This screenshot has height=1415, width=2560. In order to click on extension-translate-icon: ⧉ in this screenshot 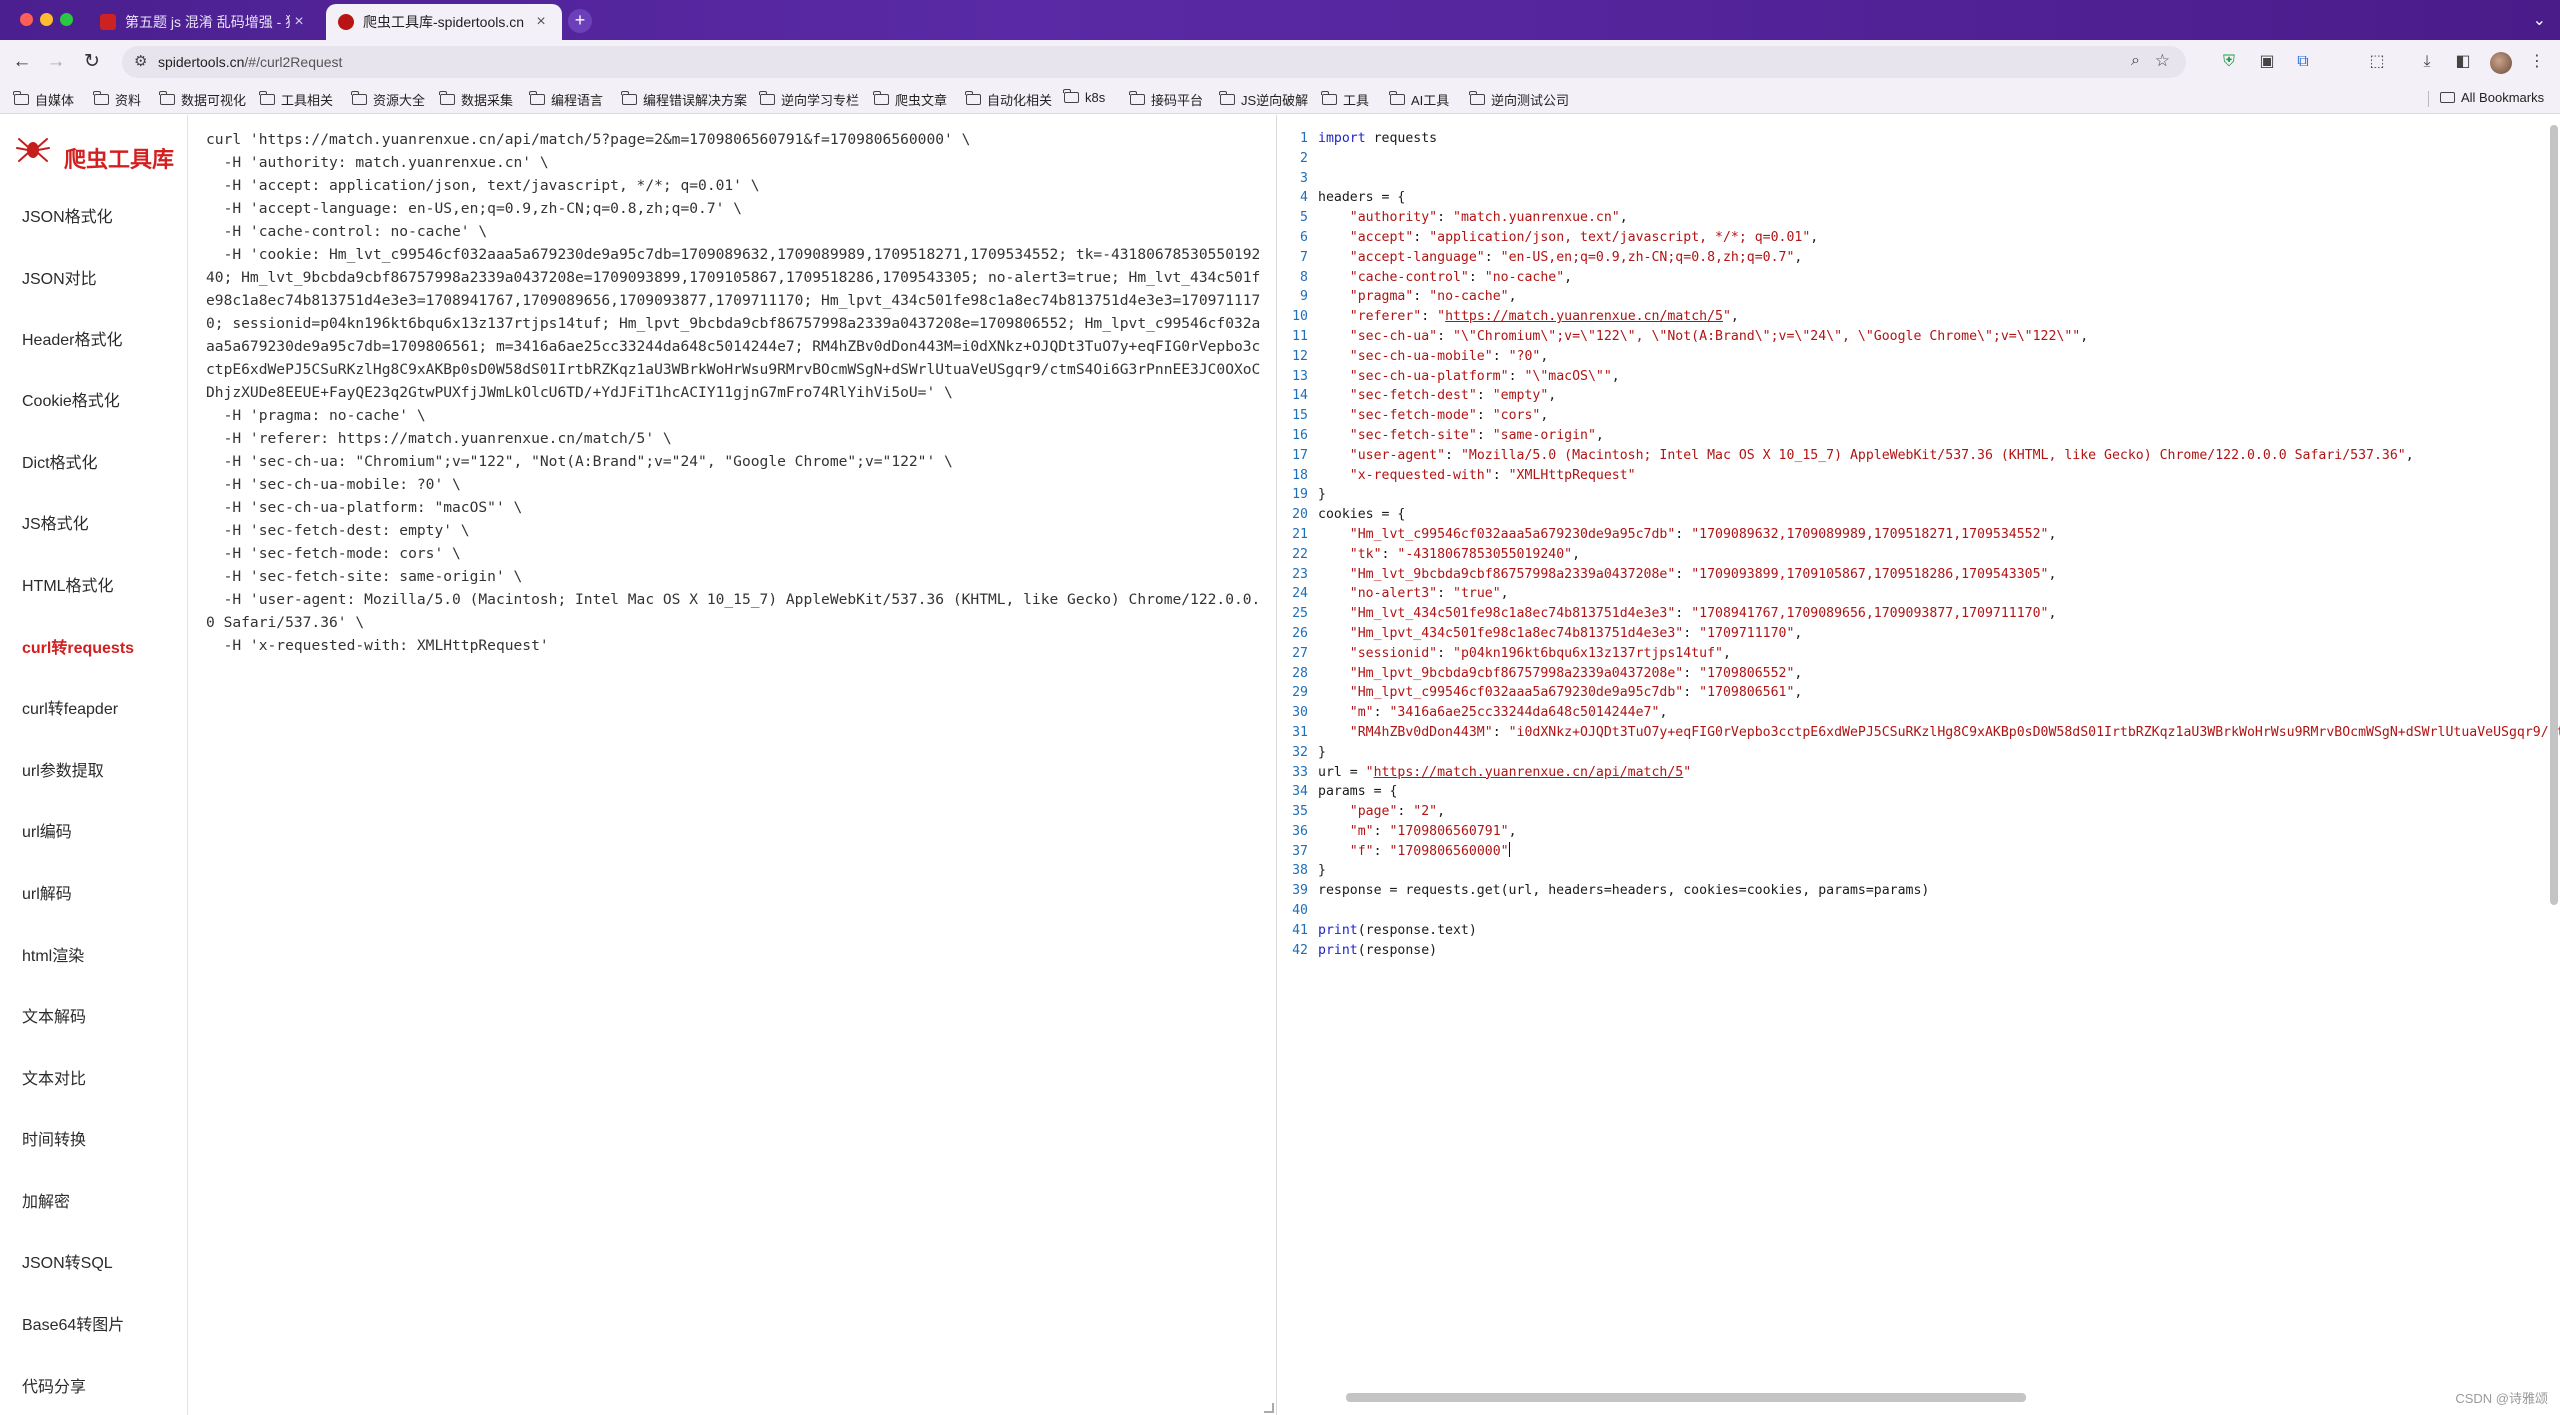, I will do `click(2303, 62)`.